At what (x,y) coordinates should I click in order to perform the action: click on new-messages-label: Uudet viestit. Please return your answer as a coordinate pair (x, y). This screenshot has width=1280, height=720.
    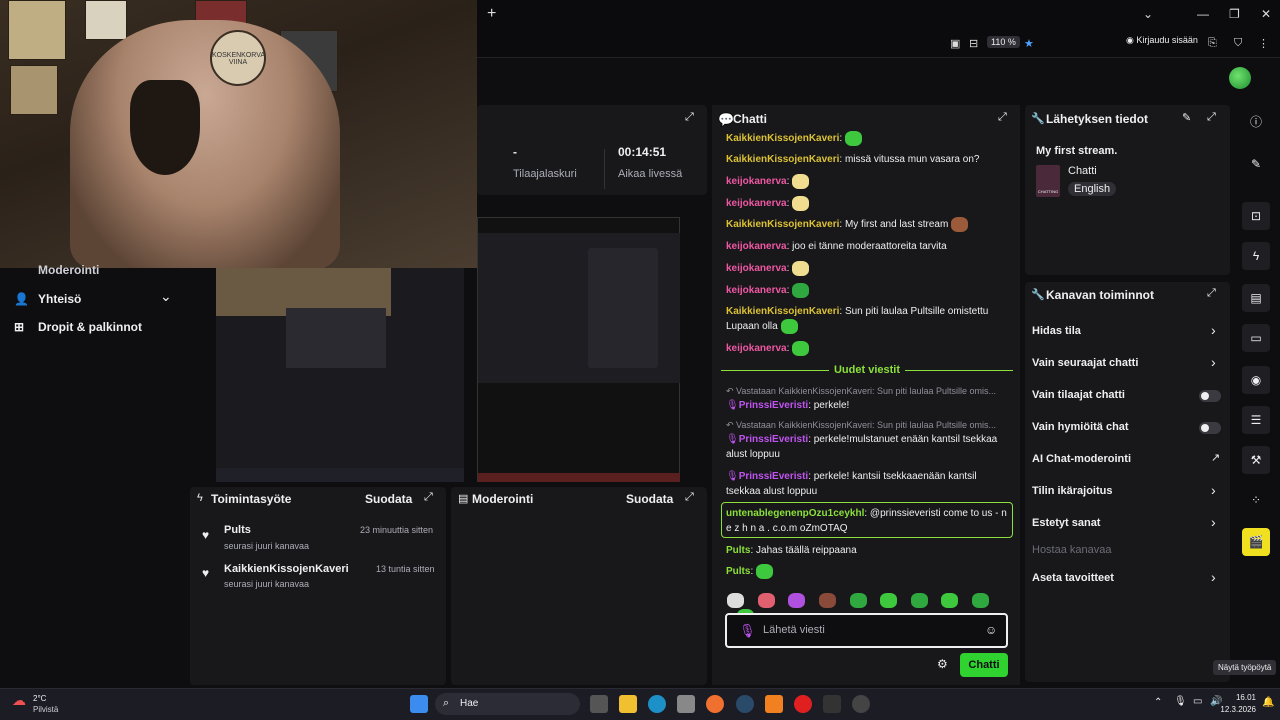
    Looking at the image, I should click on (867, 370).